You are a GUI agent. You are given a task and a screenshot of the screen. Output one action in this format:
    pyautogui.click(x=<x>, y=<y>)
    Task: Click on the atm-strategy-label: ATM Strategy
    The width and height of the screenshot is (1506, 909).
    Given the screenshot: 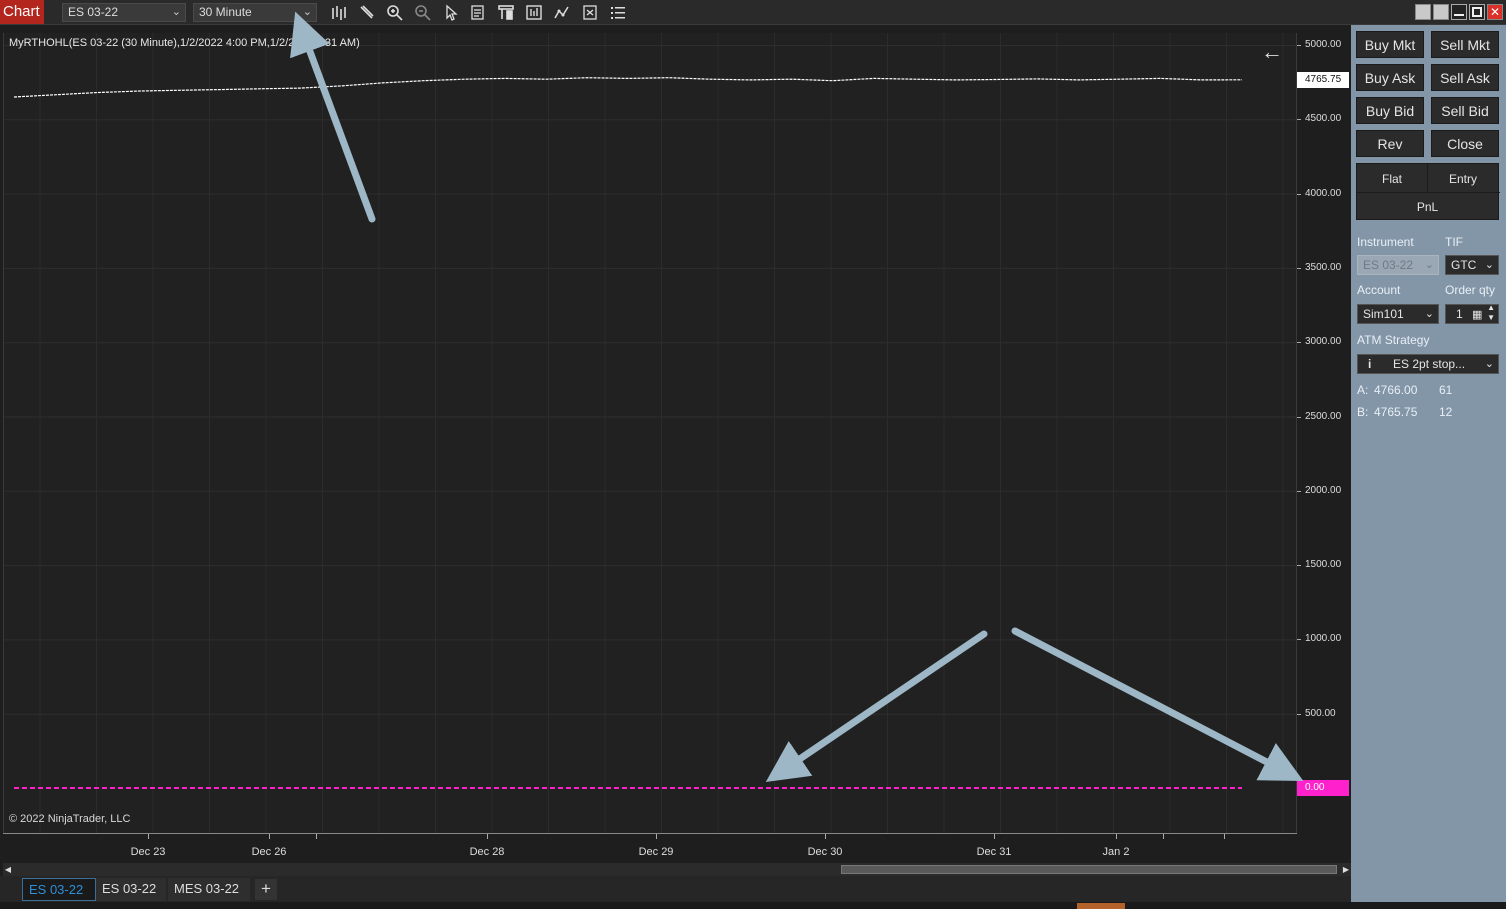 What is the action you would take?
    pyautogui.click(x=1393, y=340)
    